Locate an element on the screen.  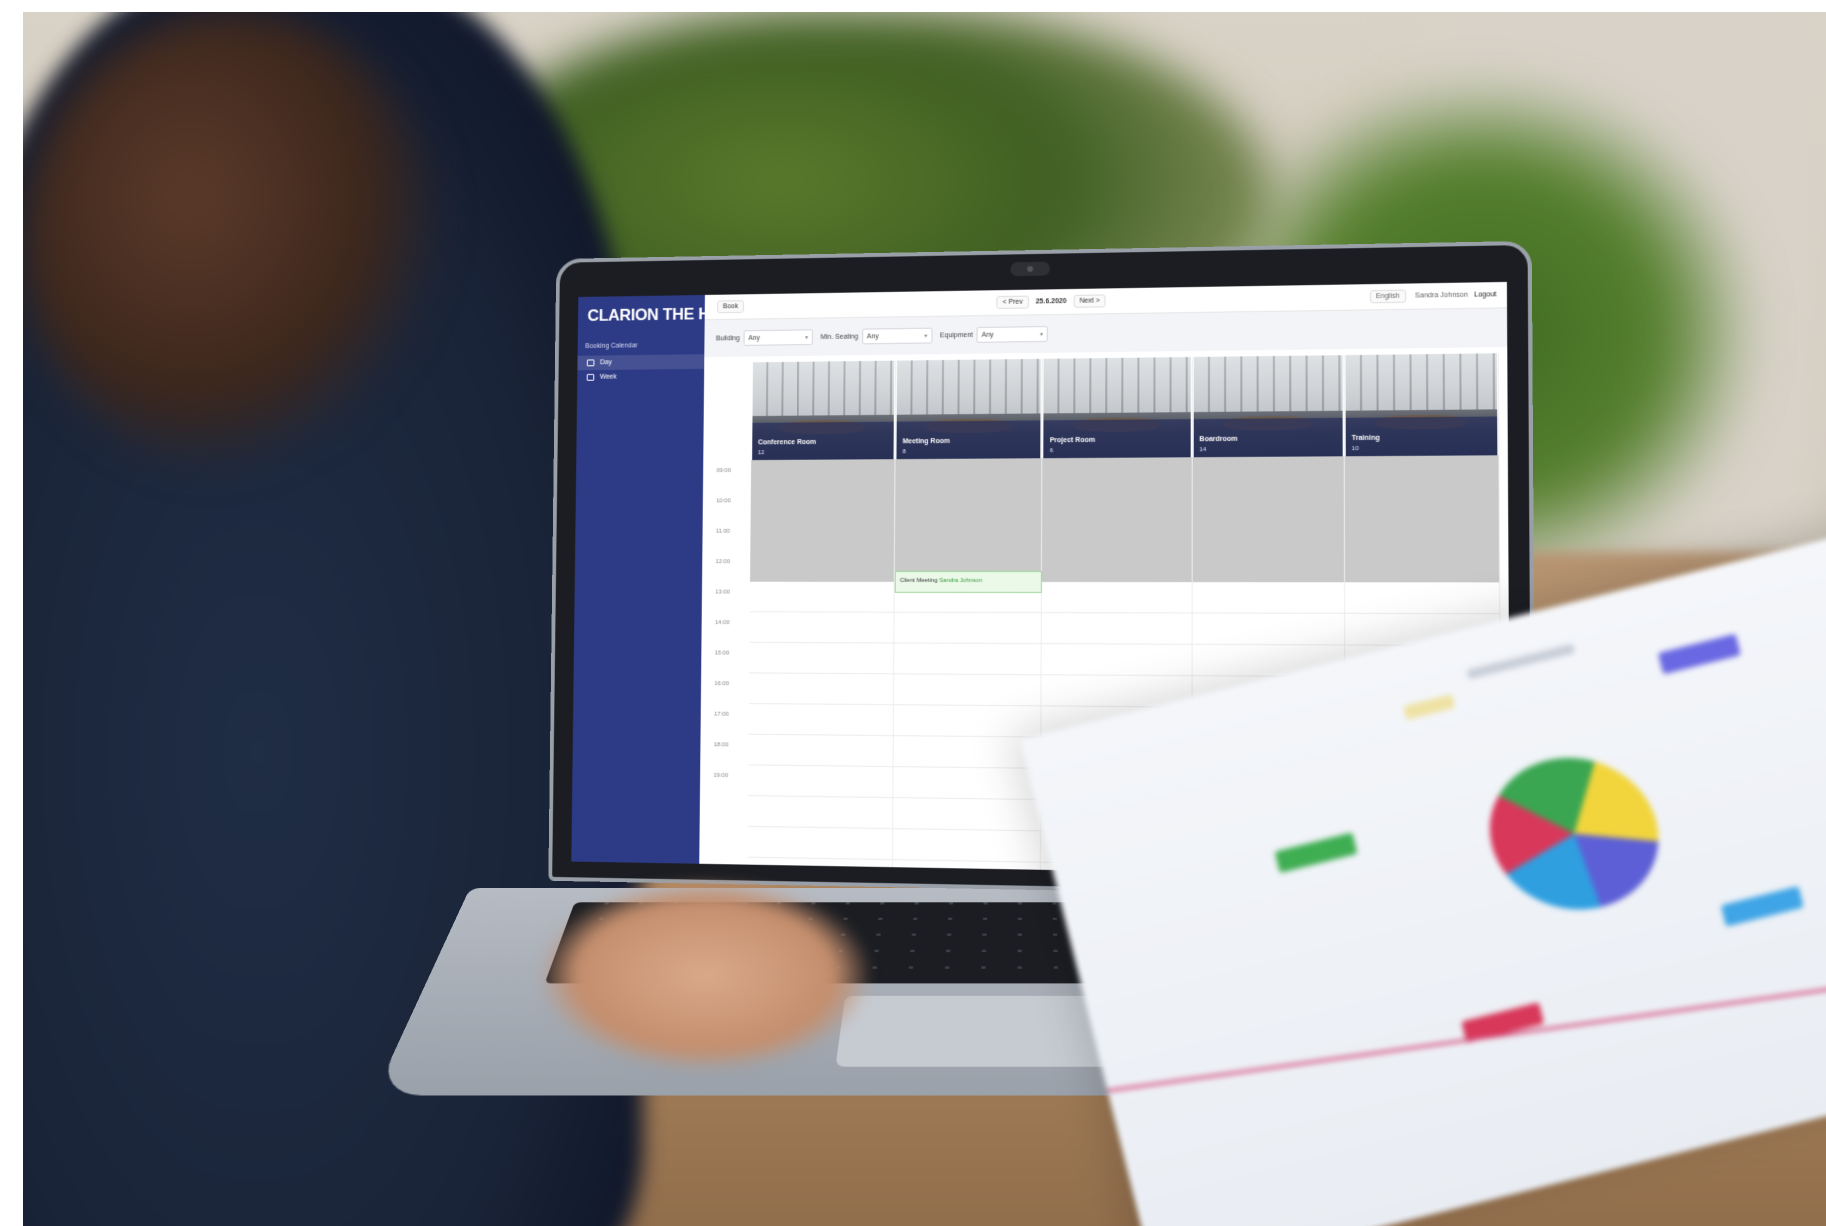
sidebar-item-label: Week is located at coordinates (608, 377).